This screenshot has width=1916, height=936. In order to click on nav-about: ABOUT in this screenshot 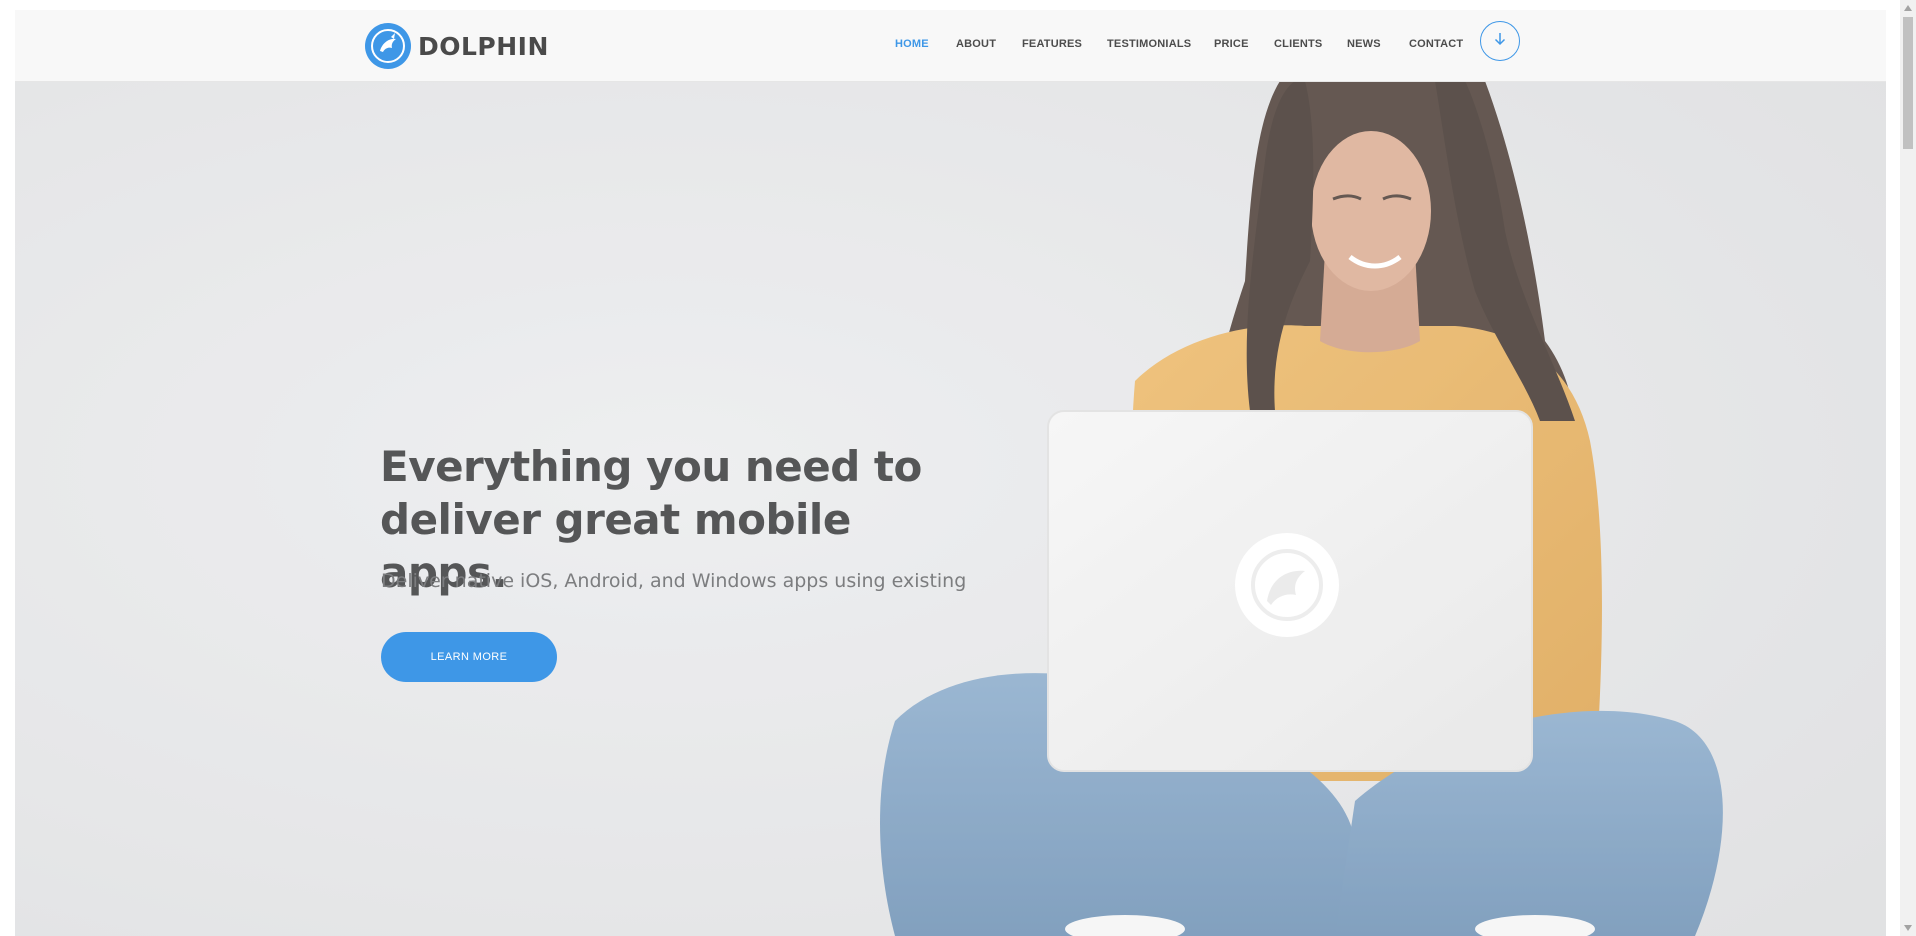, I will do `click(976, 44)`.